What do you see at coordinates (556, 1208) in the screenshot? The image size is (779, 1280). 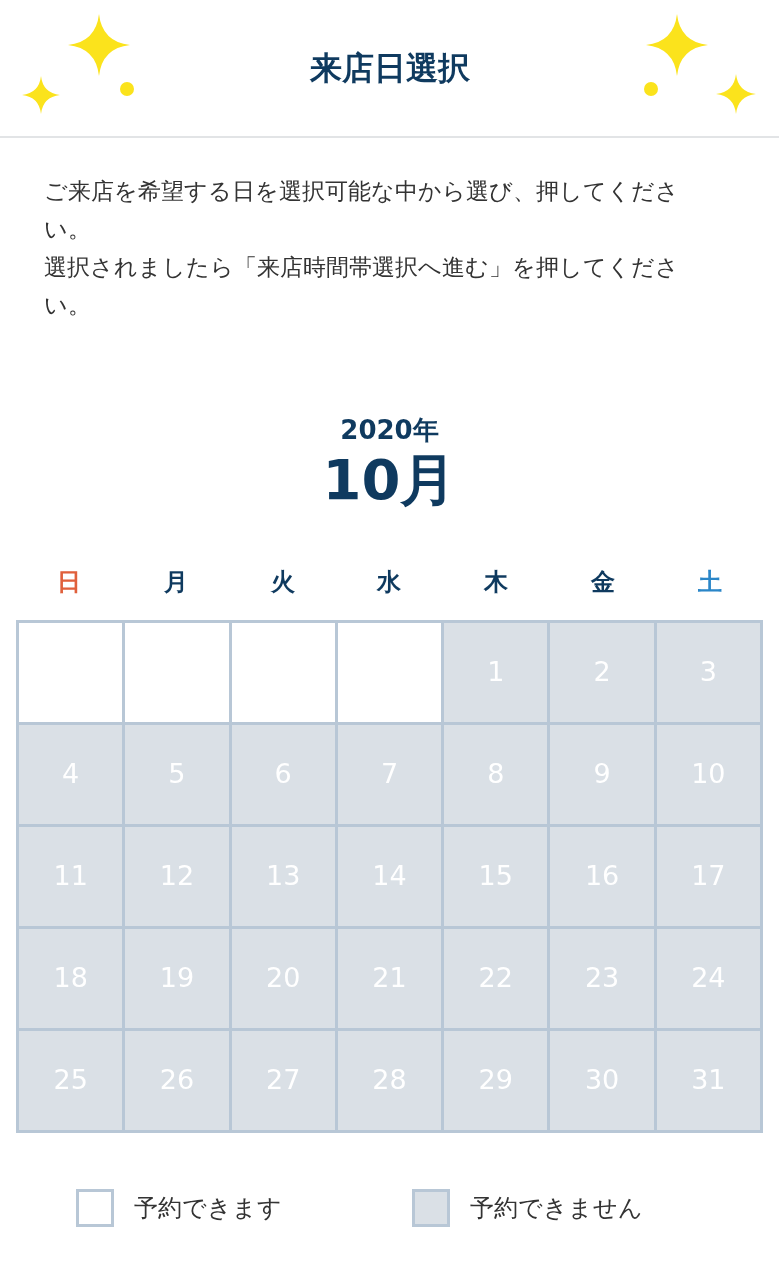 I see `legend-label: 予約できません` at bounding box center [556, 1208].